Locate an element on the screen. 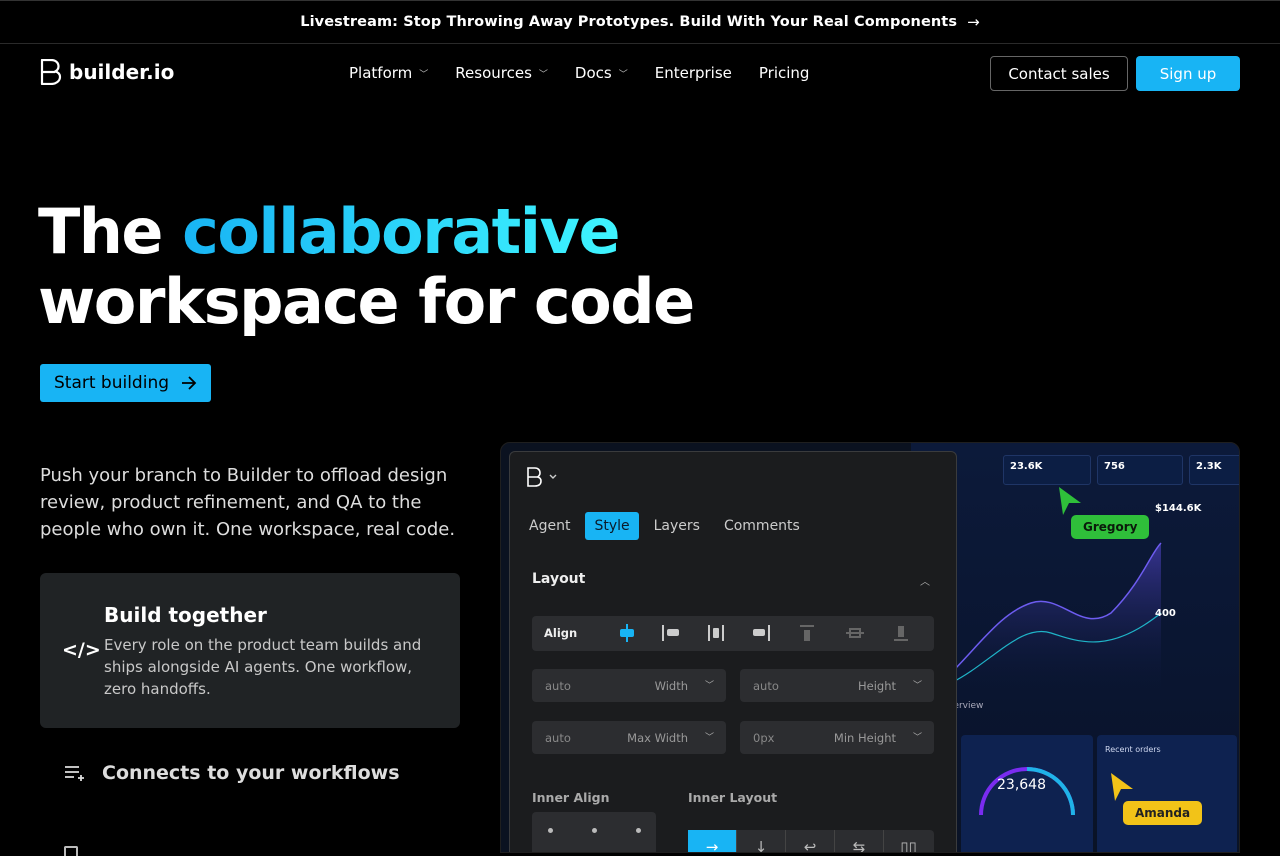 The height and width of the screenshot is (856, 1280). tab-comments: Comments is located at coordinates (762, 526).